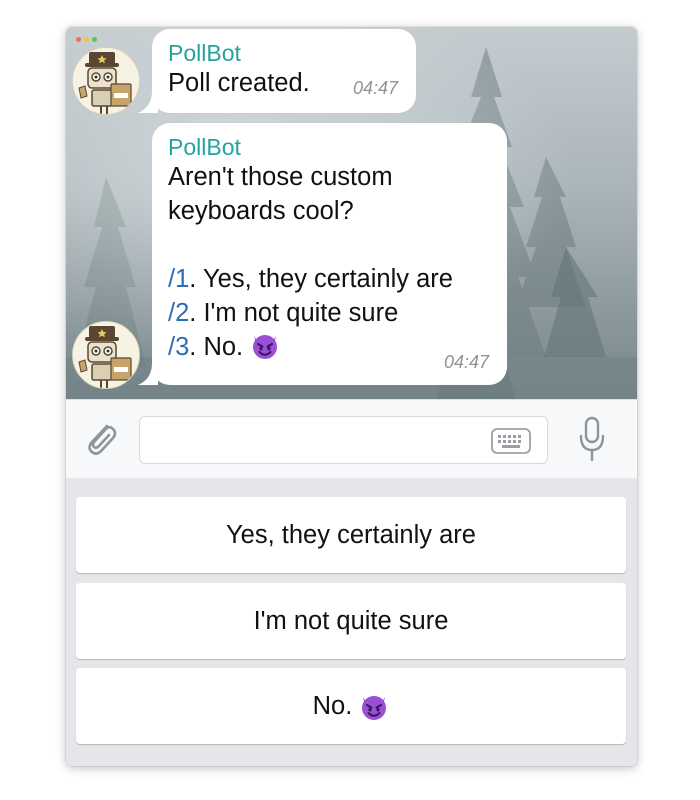 This screenshot has width=700, height=800. What do you see at coordinates (343, 440) in the screenshot?
I see `message-input` at bounding box center [343, 440].